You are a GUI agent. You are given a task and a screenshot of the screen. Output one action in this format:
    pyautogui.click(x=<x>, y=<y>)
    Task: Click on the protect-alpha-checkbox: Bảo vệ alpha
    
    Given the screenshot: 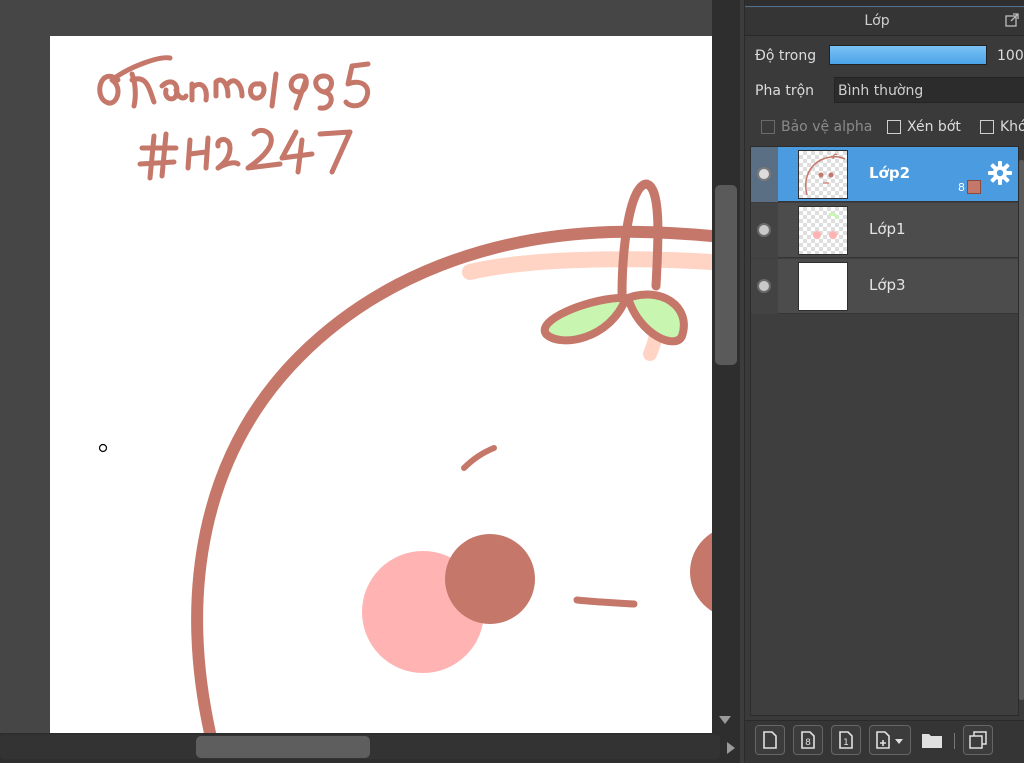 What is the action you would take?
    pyautogui.click(x=816, y=127)
    